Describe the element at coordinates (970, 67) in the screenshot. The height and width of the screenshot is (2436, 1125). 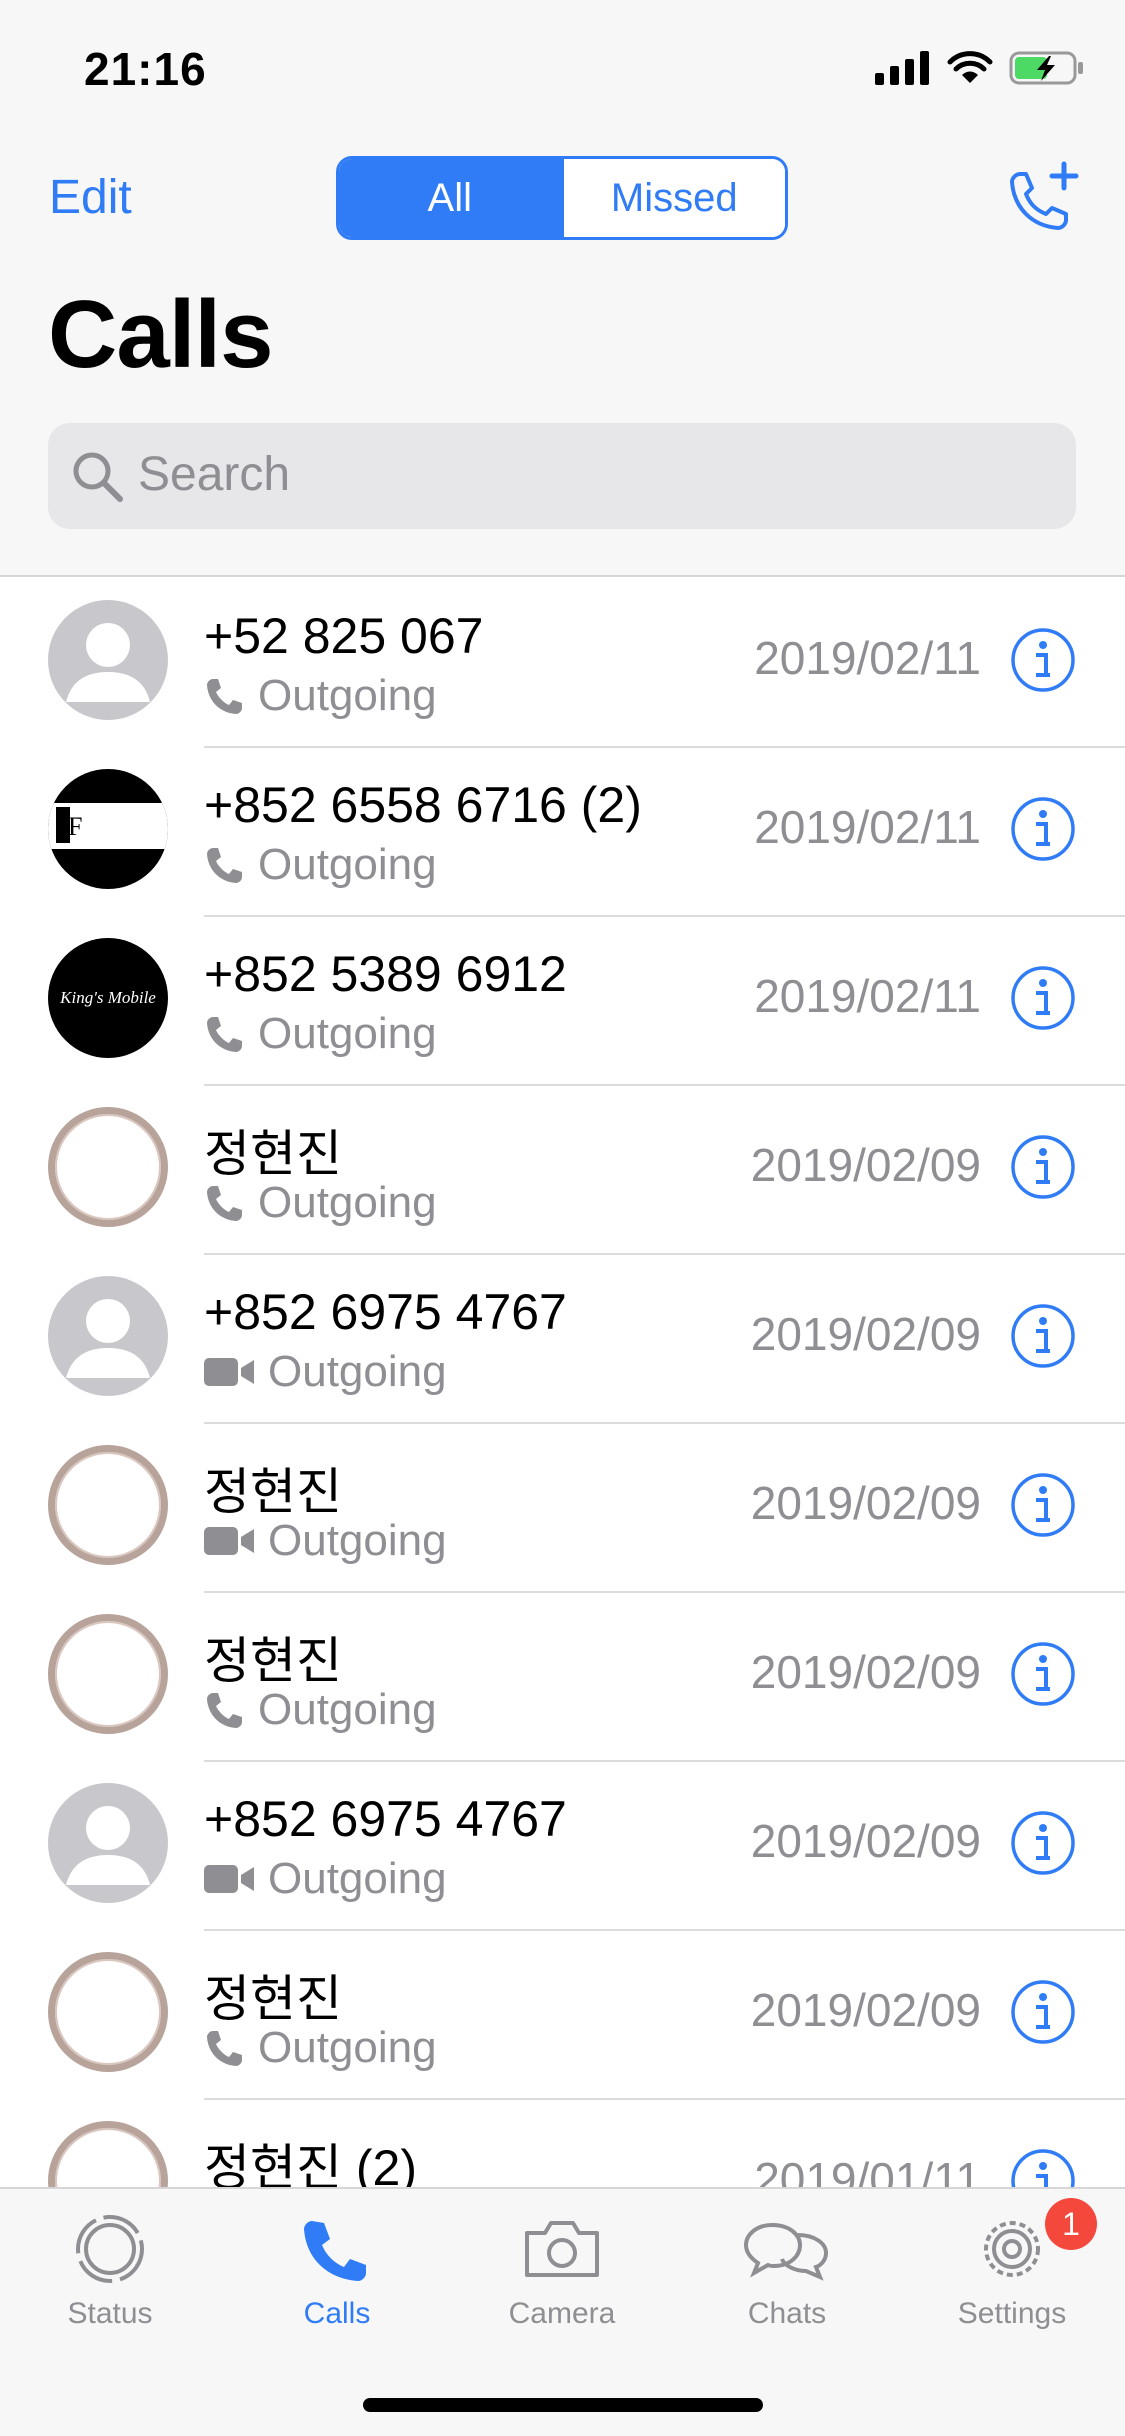
I see `wifi-icon` at that location.